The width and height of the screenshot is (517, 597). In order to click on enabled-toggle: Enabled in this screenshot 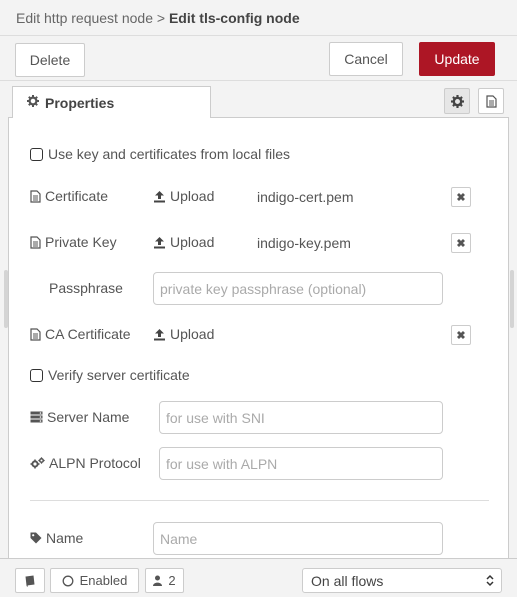, I will do `click(94, 580)`.